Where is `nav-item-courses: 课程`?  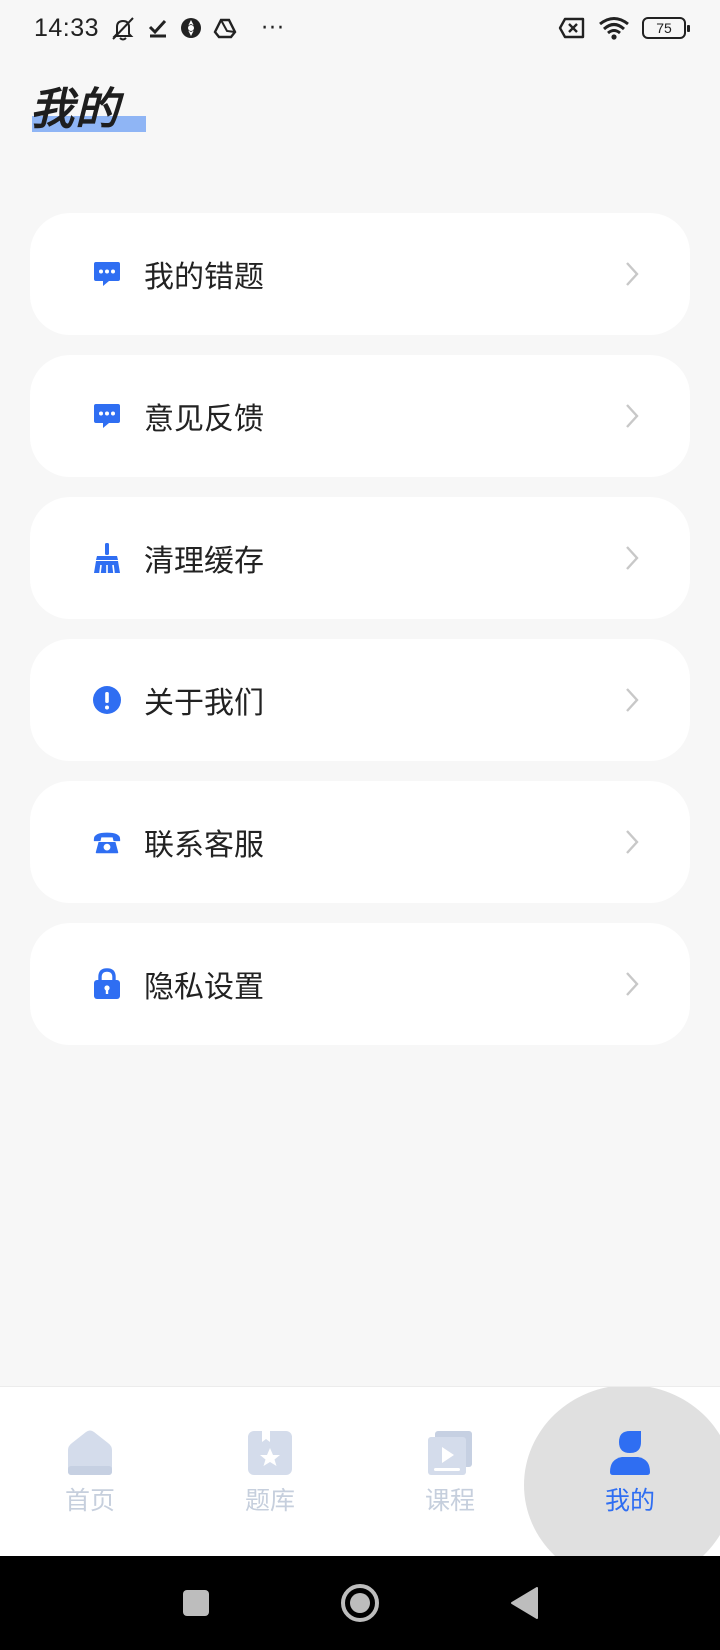
nav-item-courses: 课程 is located at coordinates (450, 1471).